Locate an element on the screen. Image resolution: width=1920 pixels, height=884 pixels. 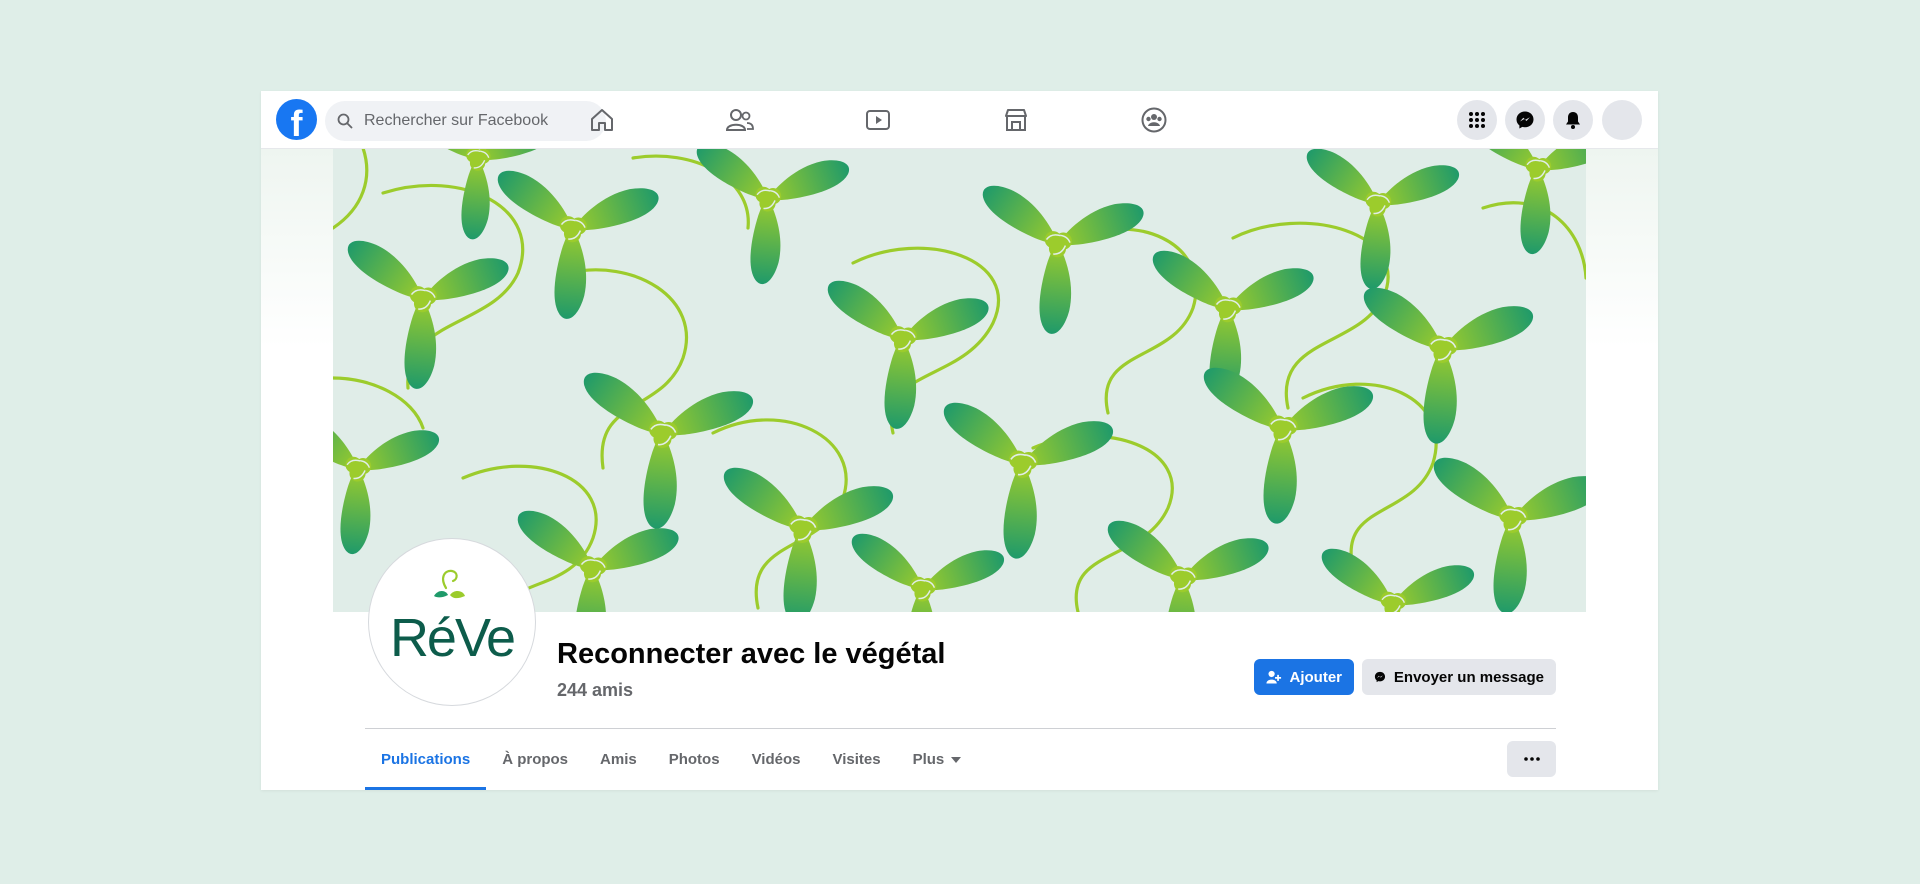
reve-logo: RéVe is located at coordinates (453, 618).